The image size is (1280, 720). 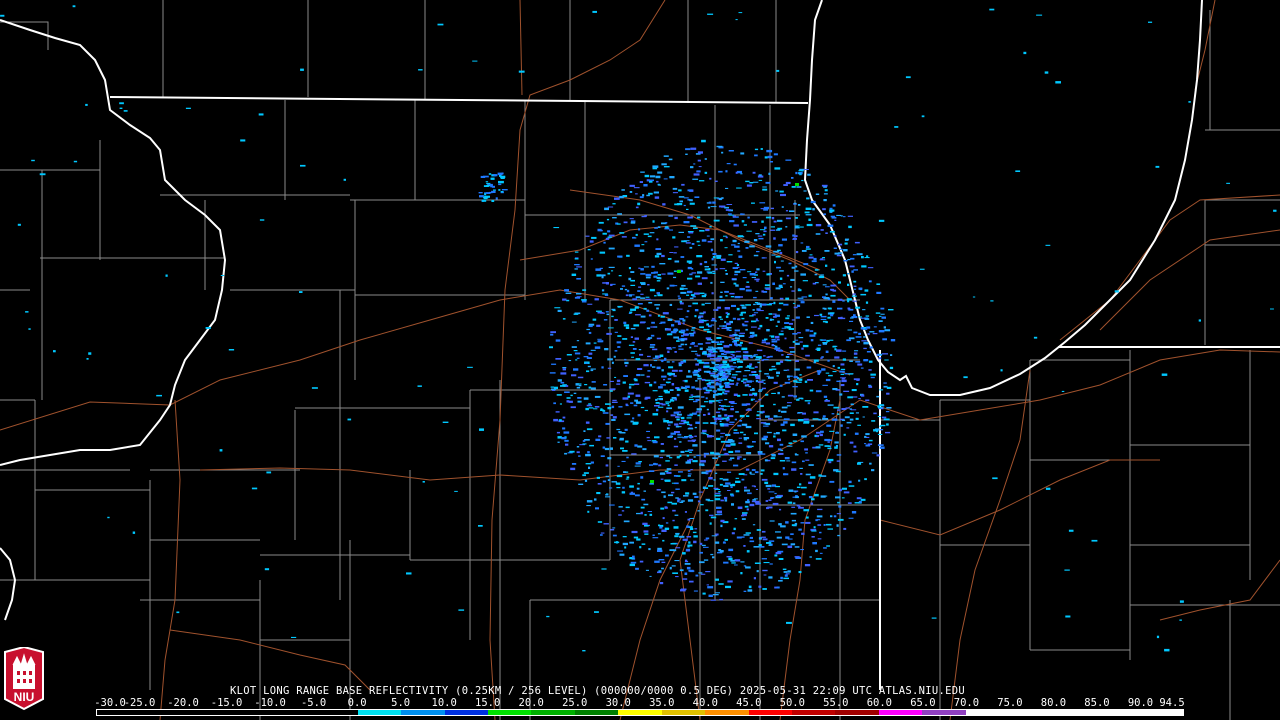 What do you see at coordinates (423, 712) in the screenshot?
I see `colorbar-segment` at bounding box center [423, 712].